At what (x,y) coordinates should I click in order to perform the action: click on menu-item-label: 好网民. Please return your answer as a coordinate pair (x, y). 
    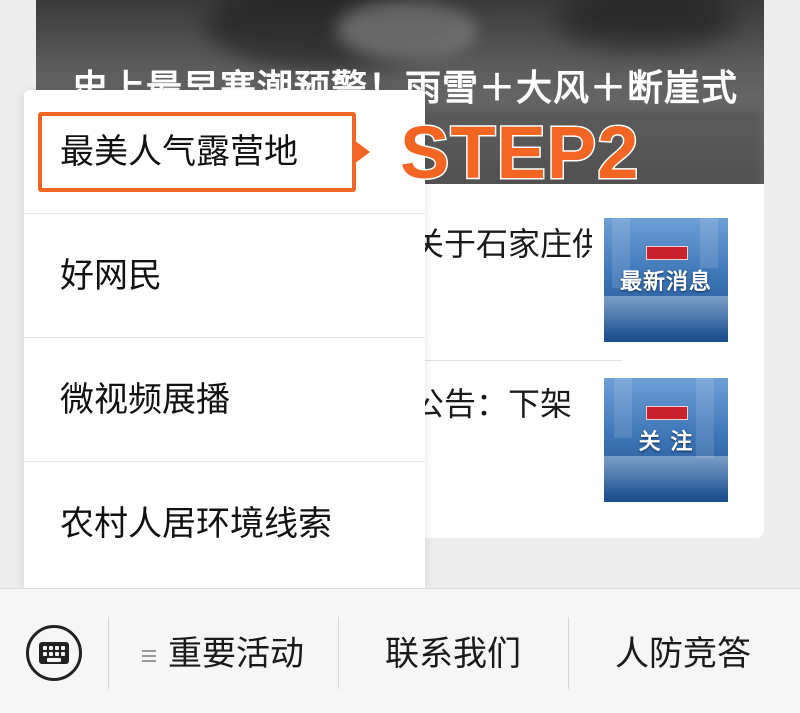
    Looking at the image, I should click on (111, 276).